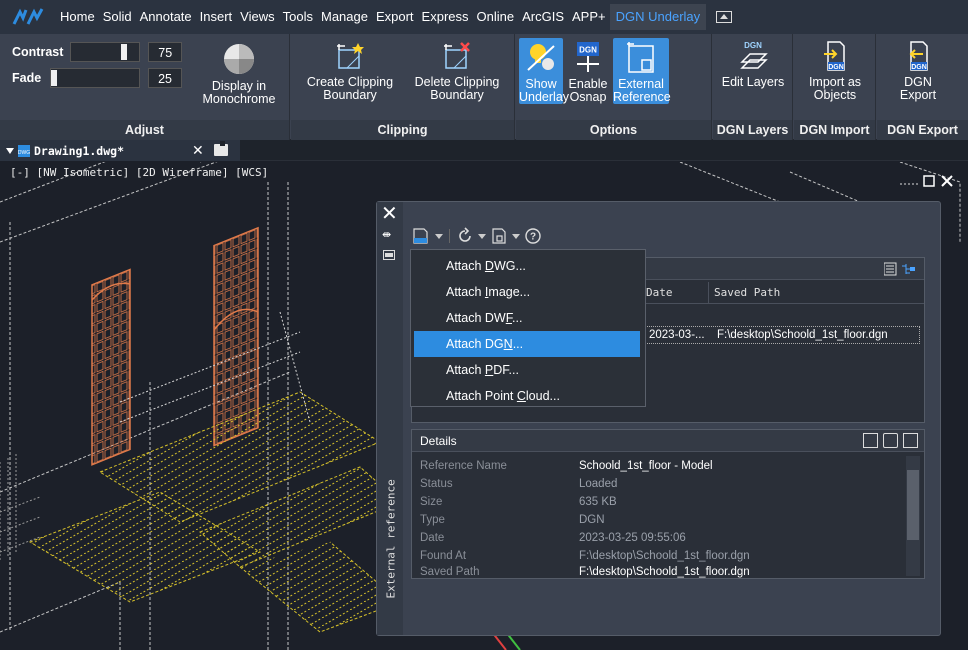 The width and height of the screenshot is (968, 650). I want to click on show-underlay-button: Show Underlay, so click(544, 71).